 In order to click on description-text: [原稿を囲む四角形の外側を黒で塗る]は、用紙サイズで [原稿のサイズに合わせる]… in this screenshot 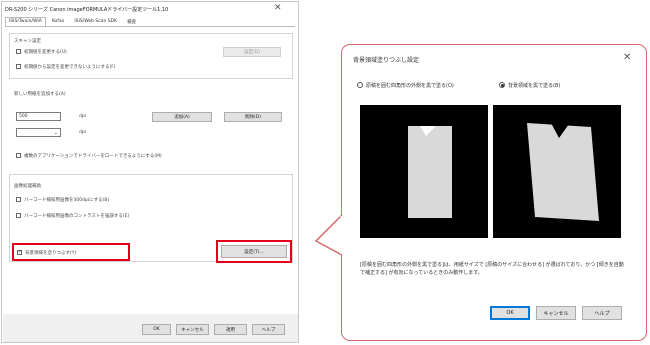, I will do `click(492, 269)`.